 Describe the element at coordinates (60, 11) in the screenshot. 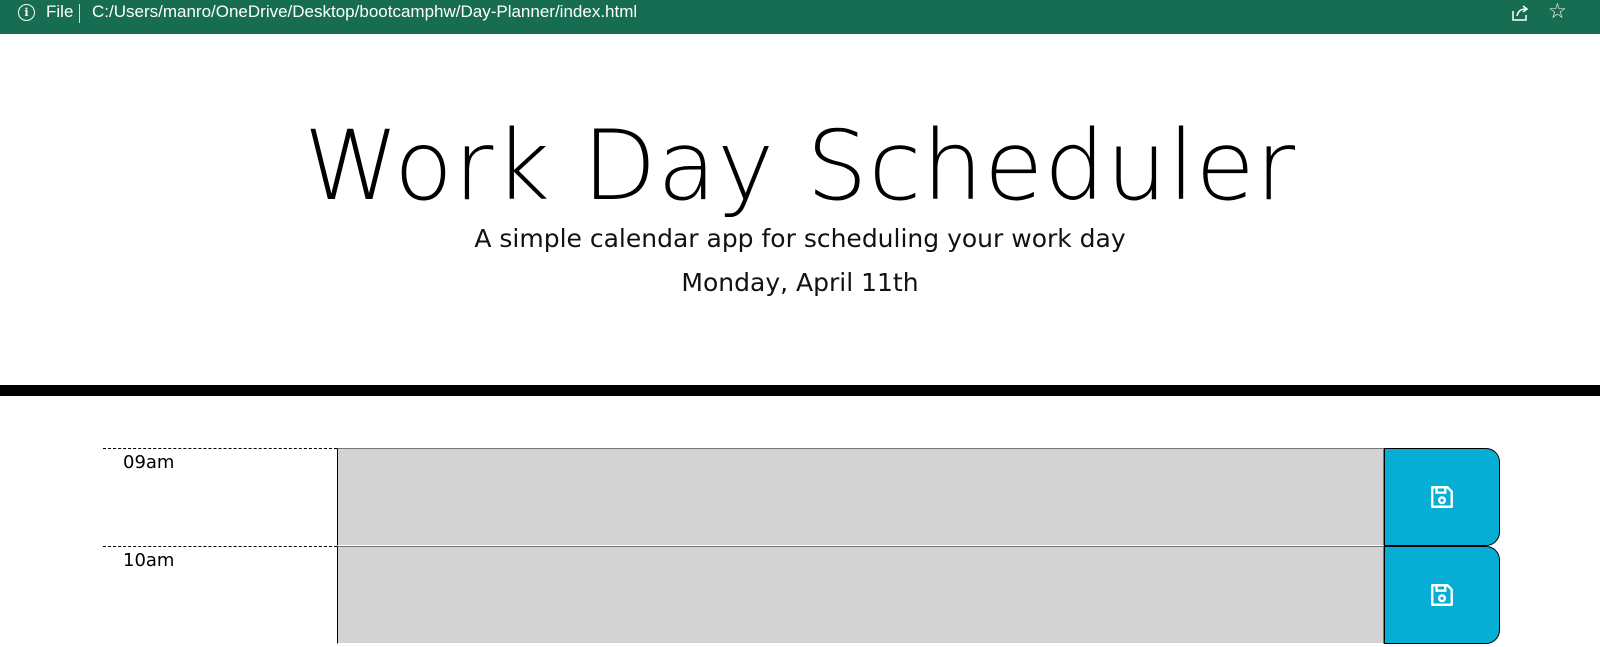

I see `file-label: File` at that location.